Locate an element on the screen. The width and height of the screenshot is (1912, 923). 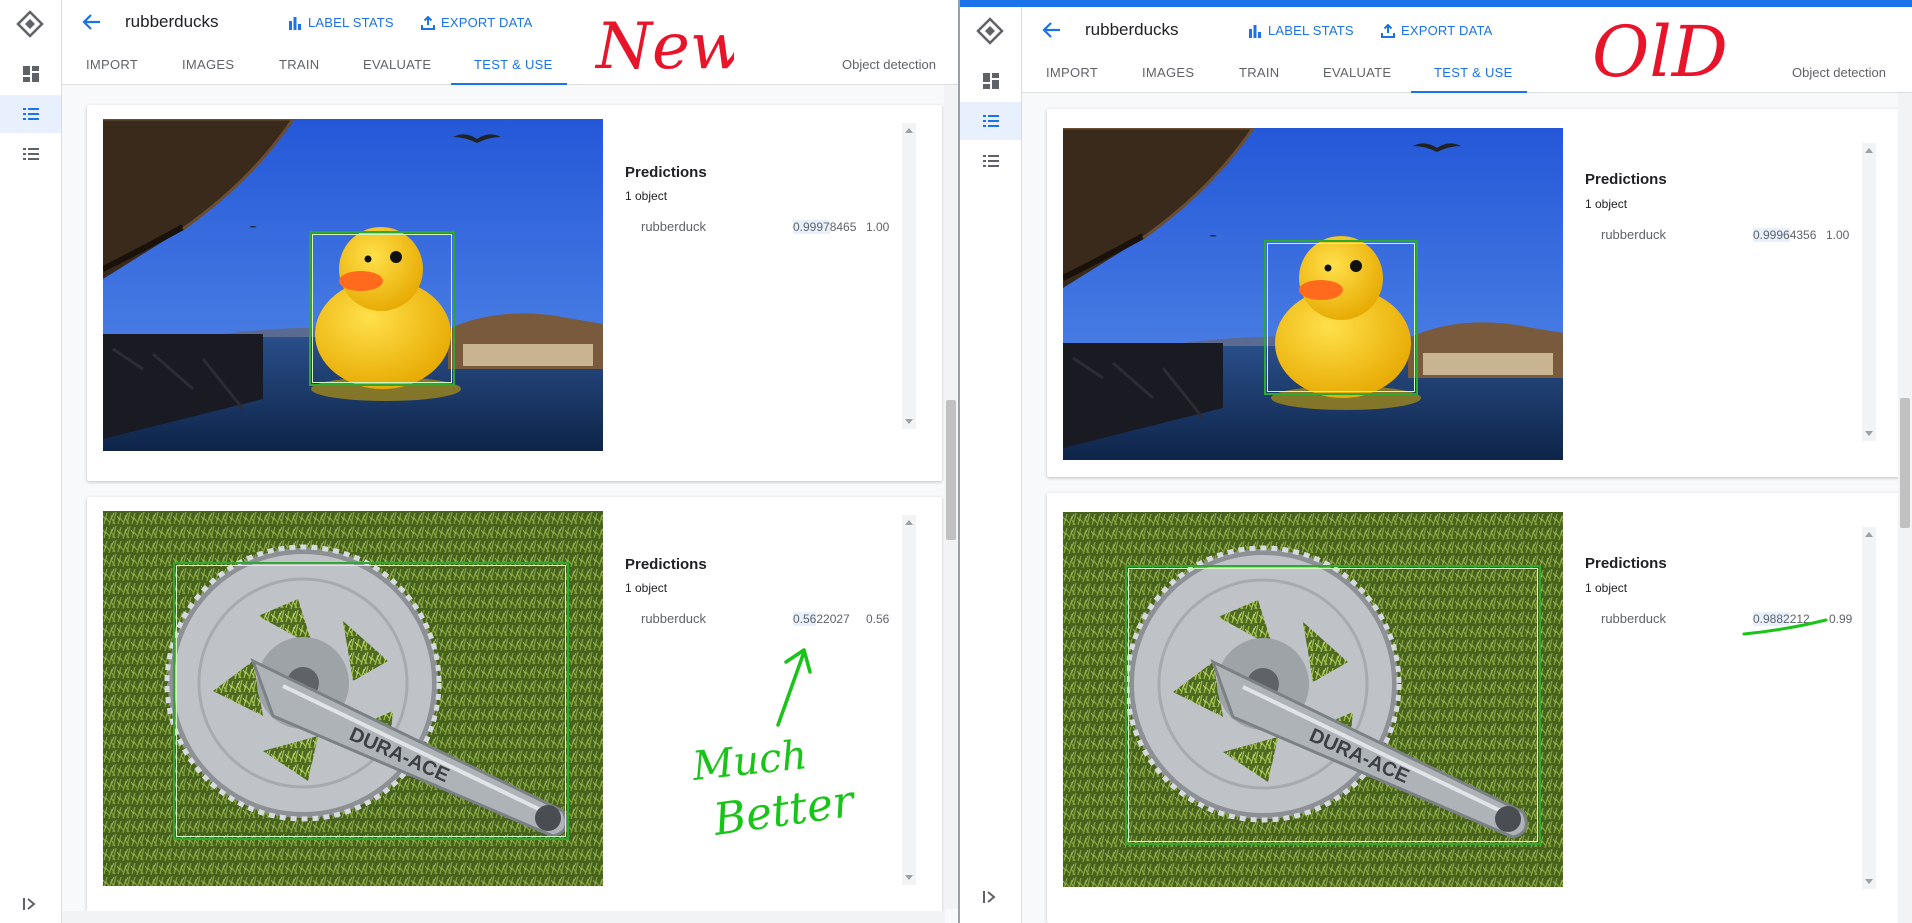
score-highlight: 0.9882 is located at coordinates (1771, 619).